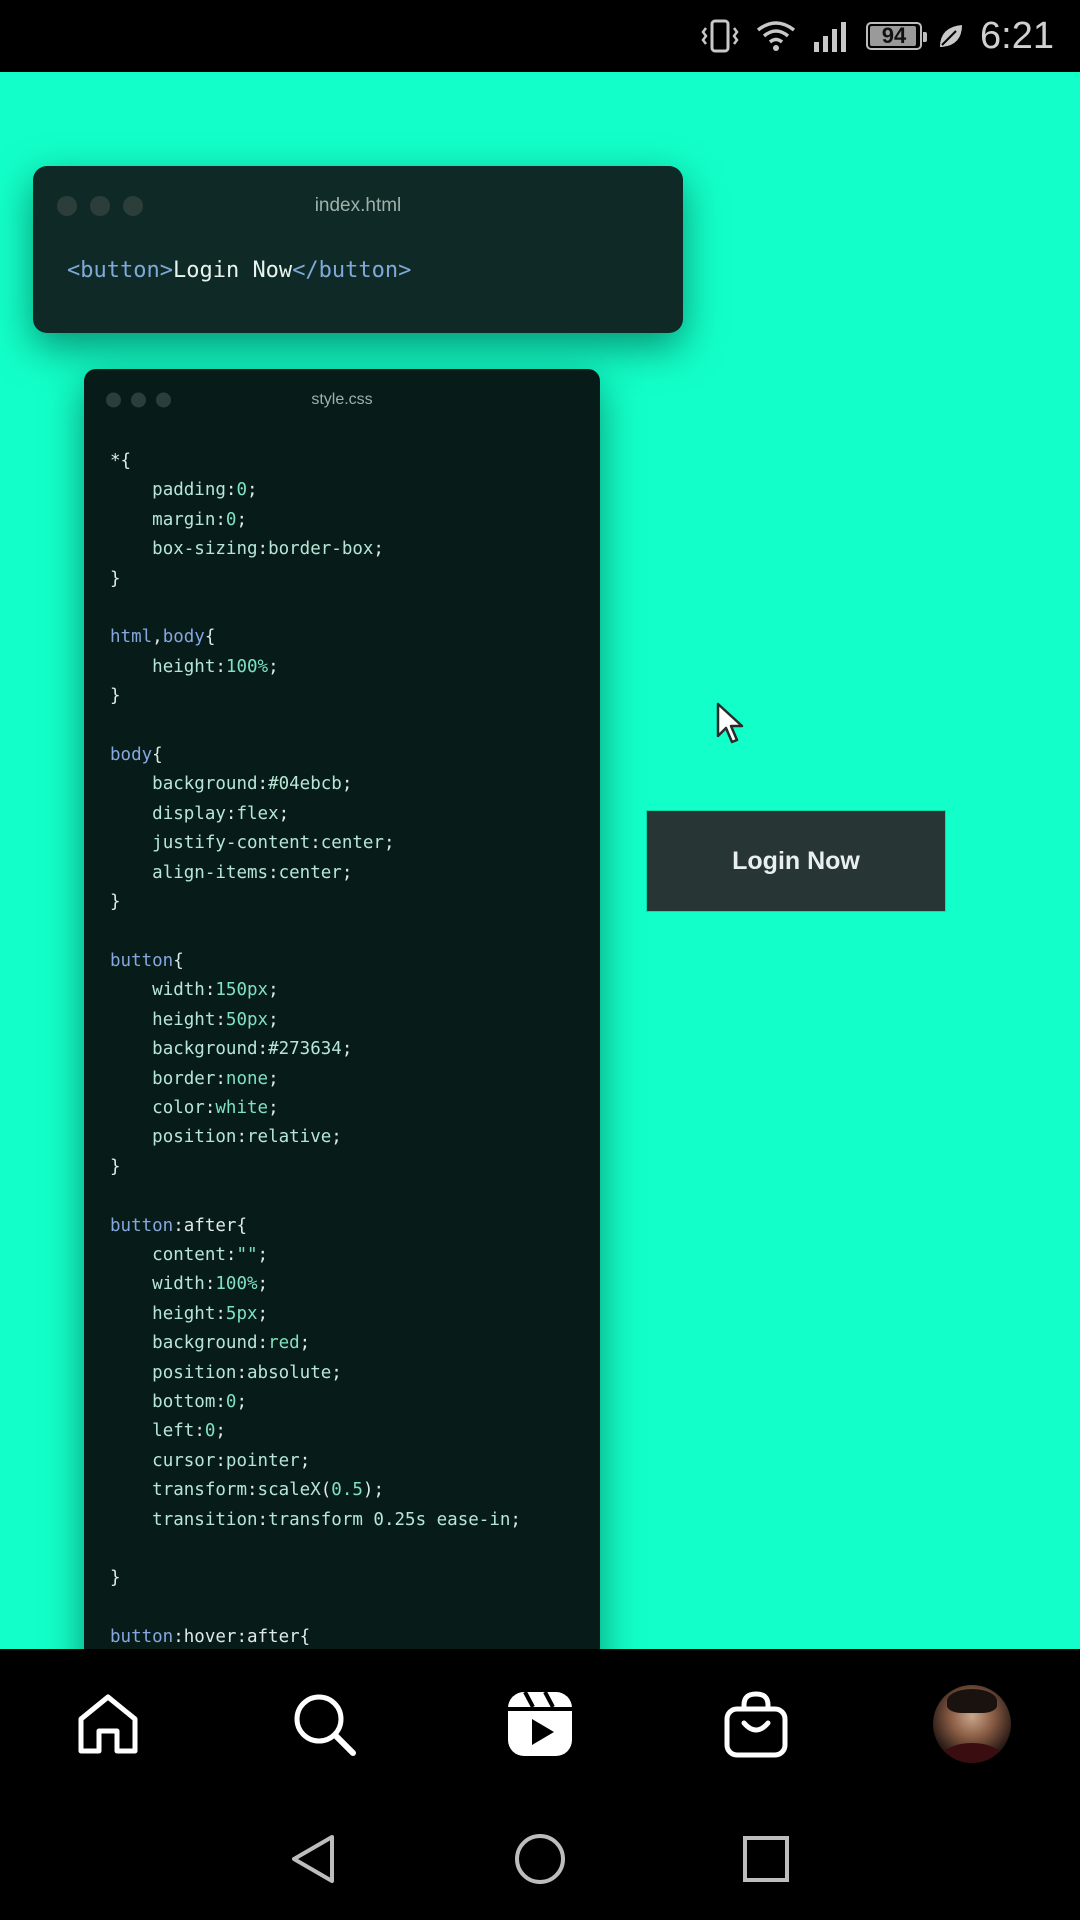 This screenshot has height=1920, width=1080. I want to click on open-tag: <button>, so click(120, 270).